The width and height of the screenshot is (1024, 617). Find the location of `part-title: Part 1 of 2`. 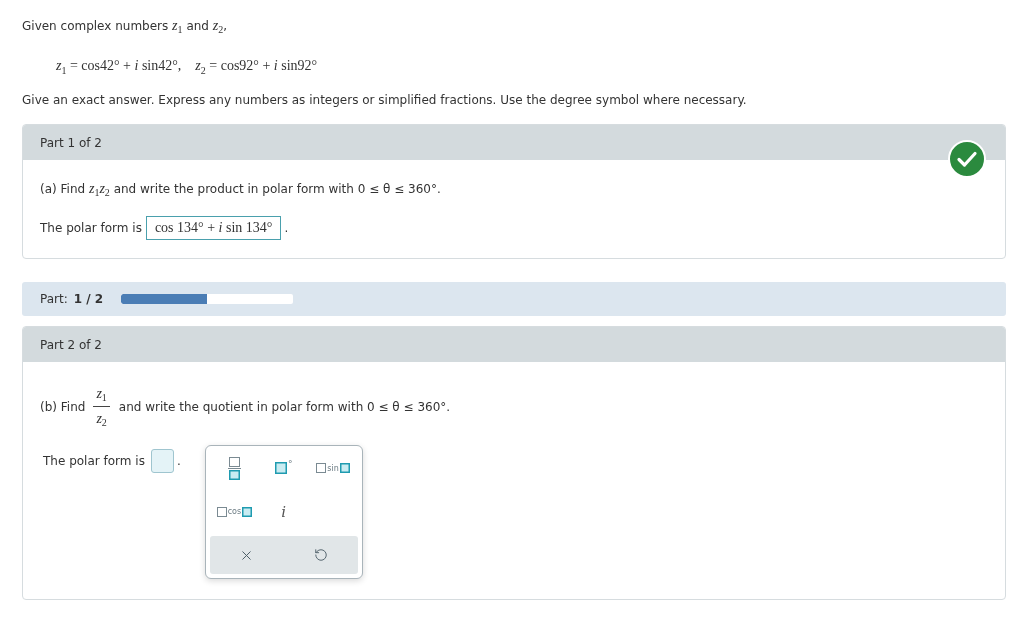

part-title: Part 1 of 2 is located at coordinates (71, 142).